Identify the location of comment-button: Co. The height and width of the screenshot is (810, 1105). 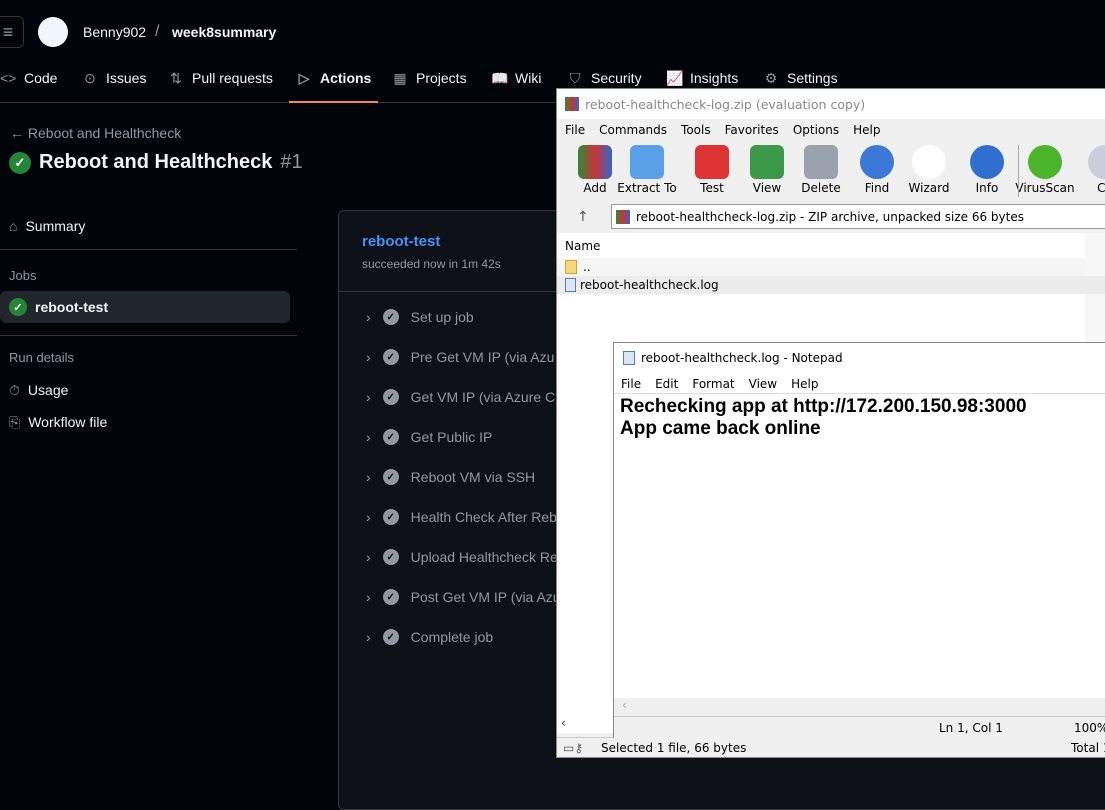
(1090, 170).